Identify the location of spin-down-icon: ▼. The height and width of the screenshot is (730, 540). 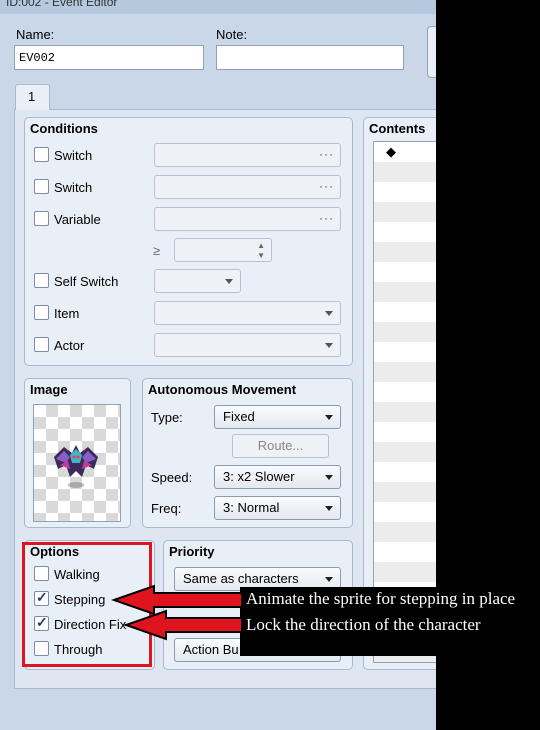
(261, 255).